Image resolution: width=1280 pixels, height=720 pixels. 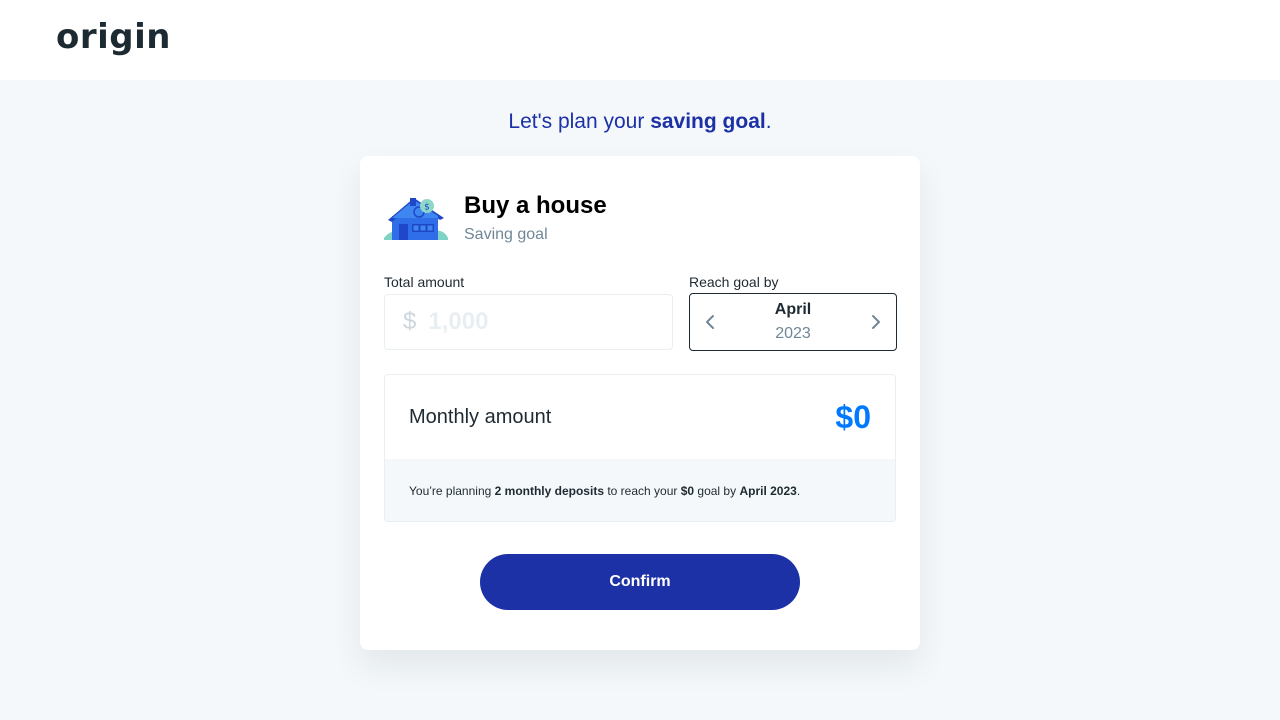 I want to click on page-headline: Let's plan your saving goal., so click(x=640, y=122).